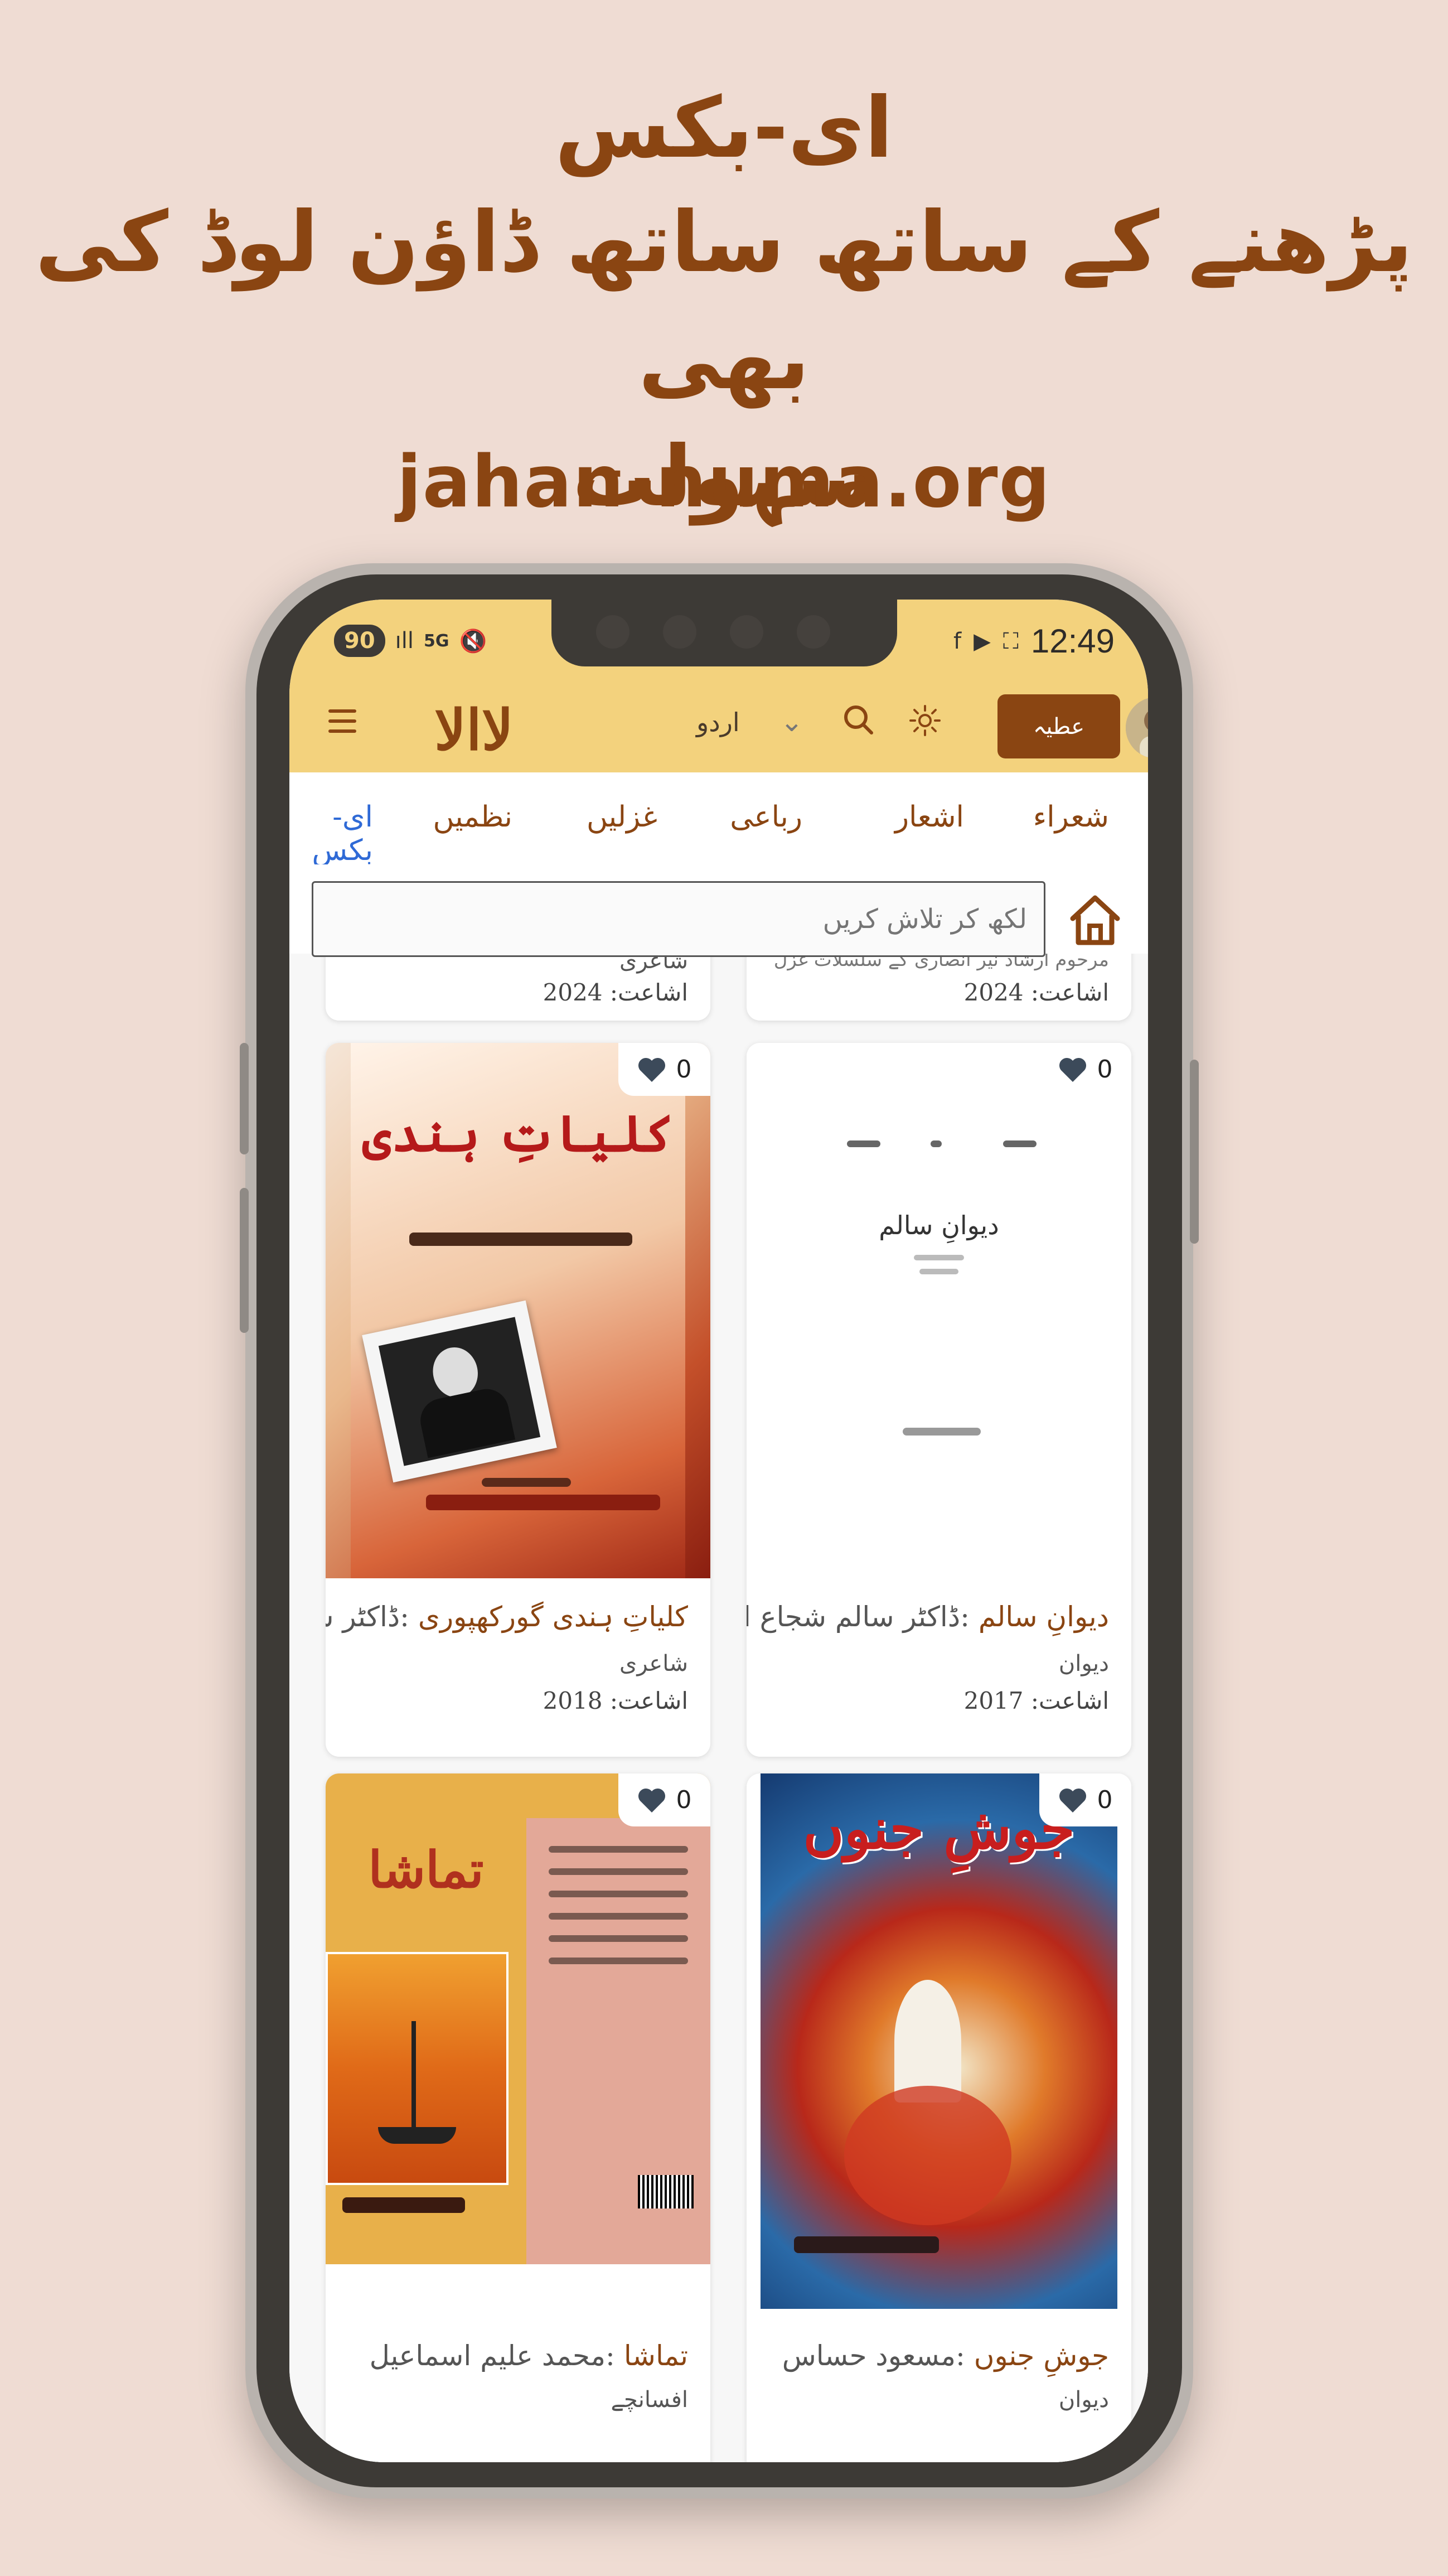 Image resolution: width=1448 pixels, height=2576 pixels. I want to click on book-card-tamasha: تماشا 0 تماشا :محمد علیم اسماعیل افسانچے, so click(518, 2118).